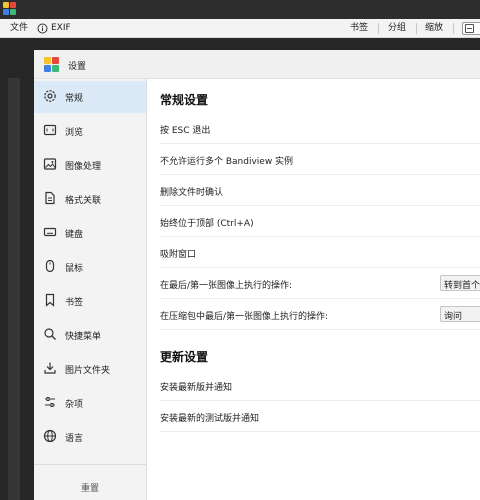  What do you see at coordinates (83, 337) in the screenshot?
I see `sidebar-item-label: 快捷菜单` at bounding box center [83, 337].